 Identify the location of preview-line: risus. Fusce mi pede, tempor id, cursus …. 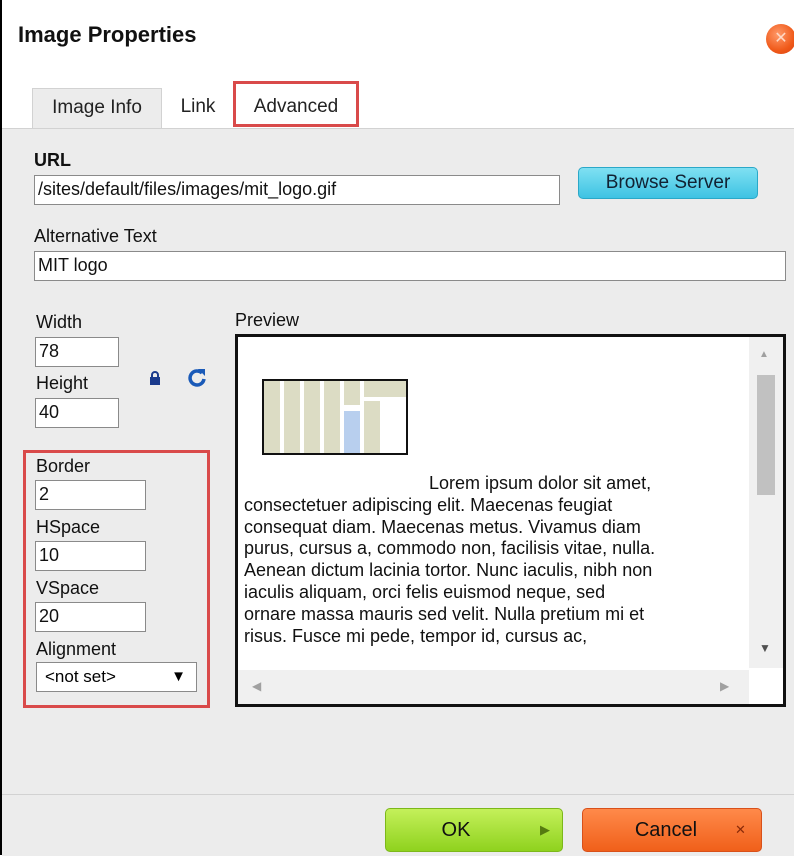
(416, 635).